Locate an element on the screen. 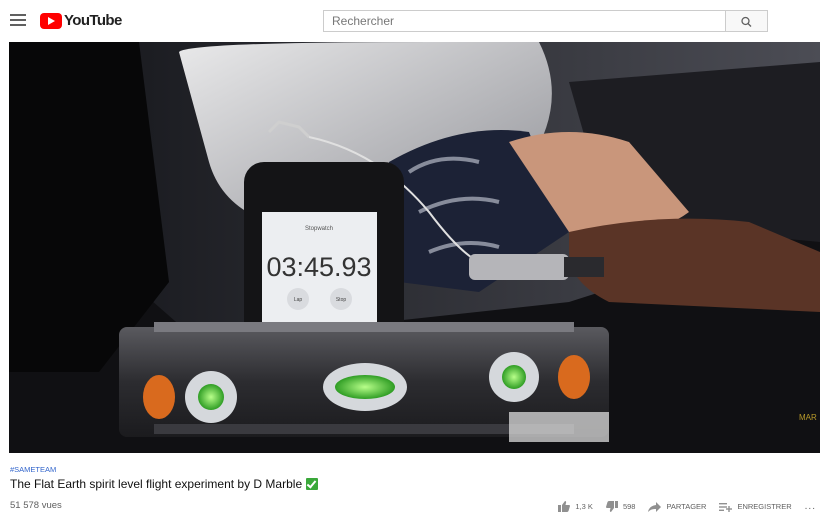  view-count: 51 578 vues is located at coordinates (36, 505).